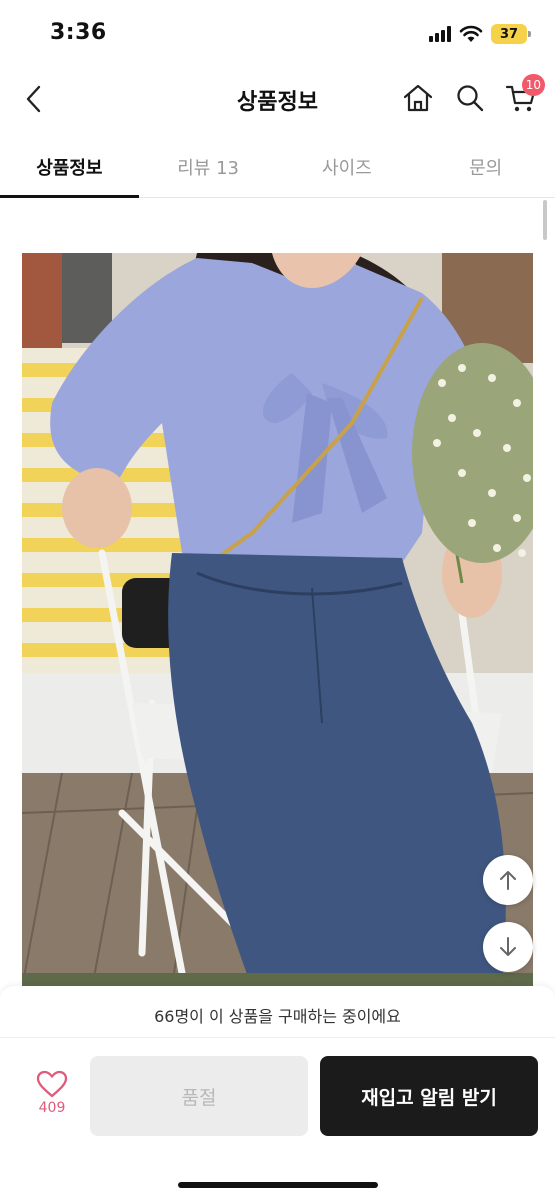 The height and width of the screenshot is (1200, 555). I want to click on tab-product-info: 상품정보, so click(69, 169).